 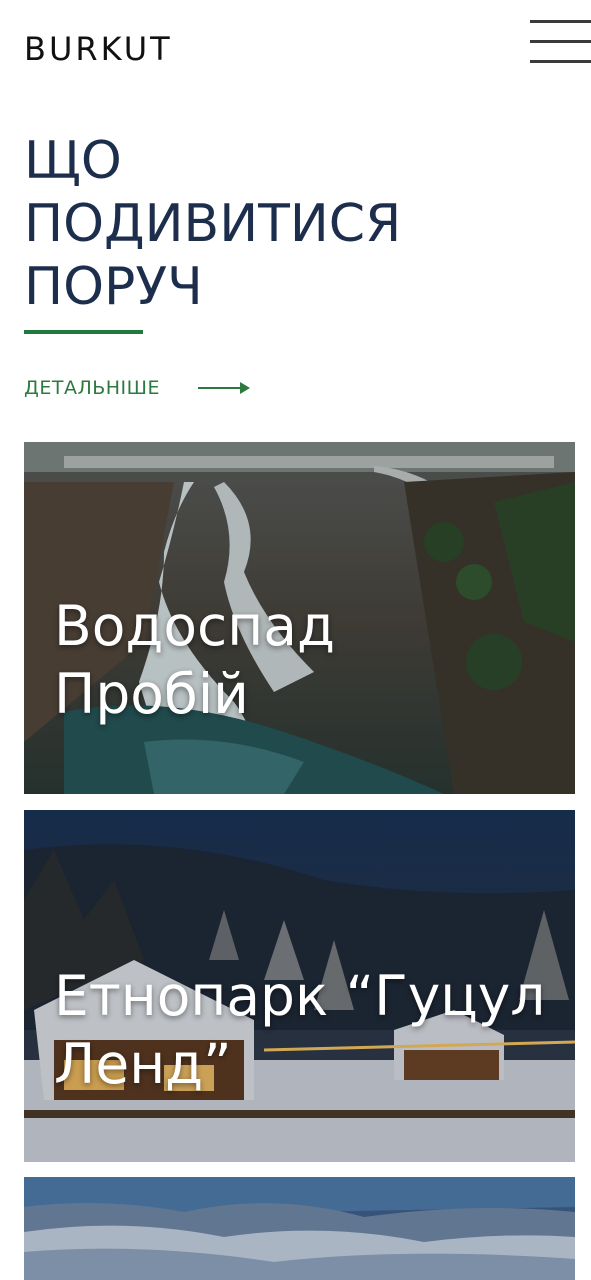 What do you see at coordinates (92, 388) in the screenshot?
I see `more-details-label: ДЕТАЛЬНІШЕ` at bounding box center [92, 388].